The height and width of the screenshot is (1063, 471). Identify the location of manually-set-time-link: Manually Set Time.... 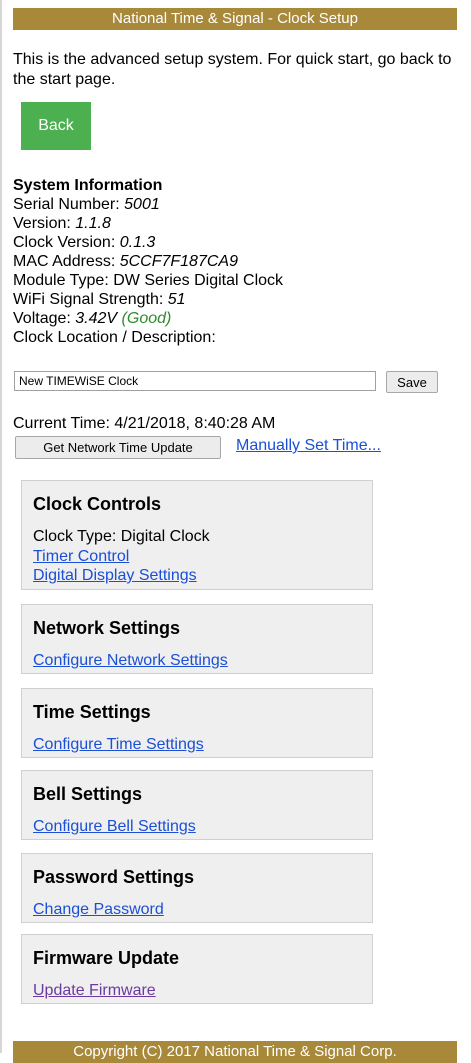
(308, 446).